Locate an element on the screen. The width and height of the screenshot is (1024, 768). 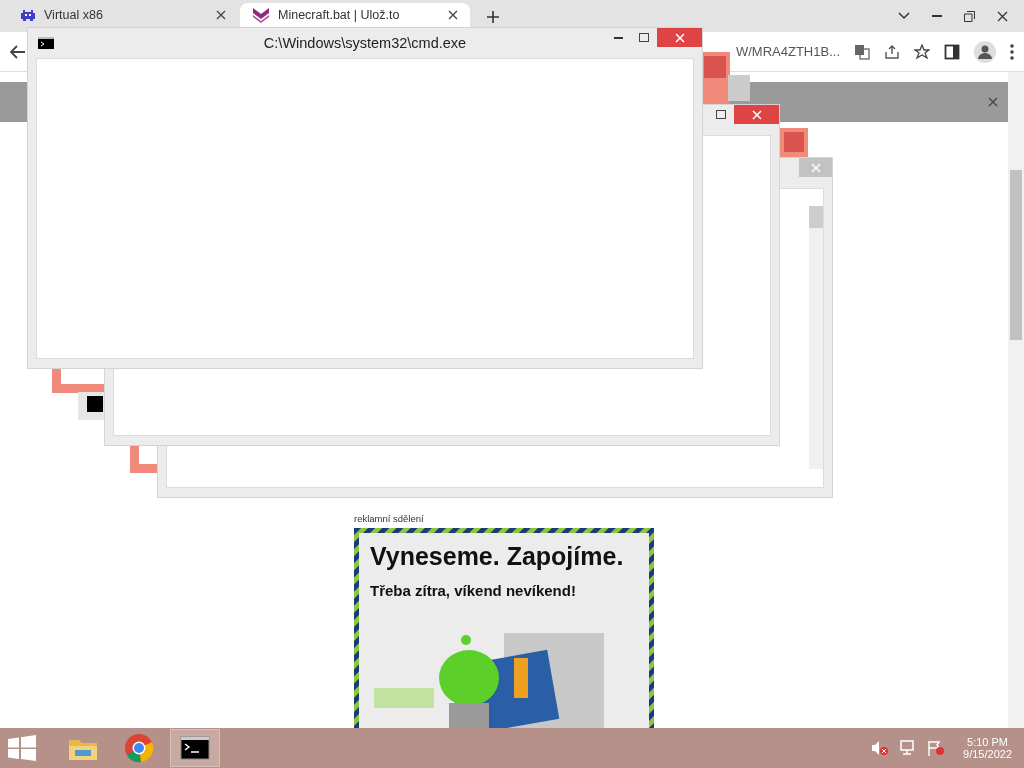
ad-headline: Vyneseme. Zapojíme. is located at coordinates (497, 556).